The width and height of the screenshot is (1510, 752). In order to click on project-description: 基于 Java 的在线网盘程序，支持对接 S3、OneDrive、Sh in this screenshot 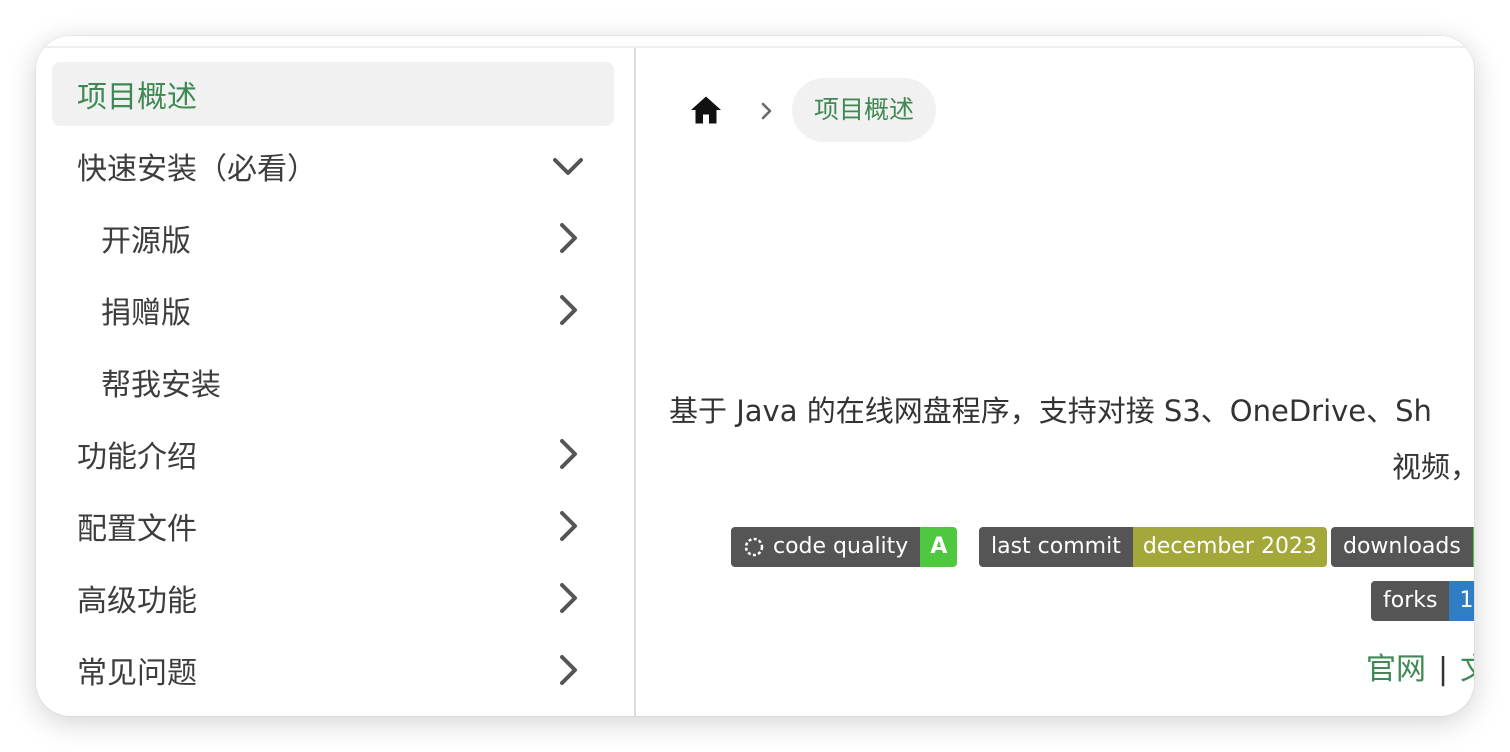, I will do `click(1050, 411)`.